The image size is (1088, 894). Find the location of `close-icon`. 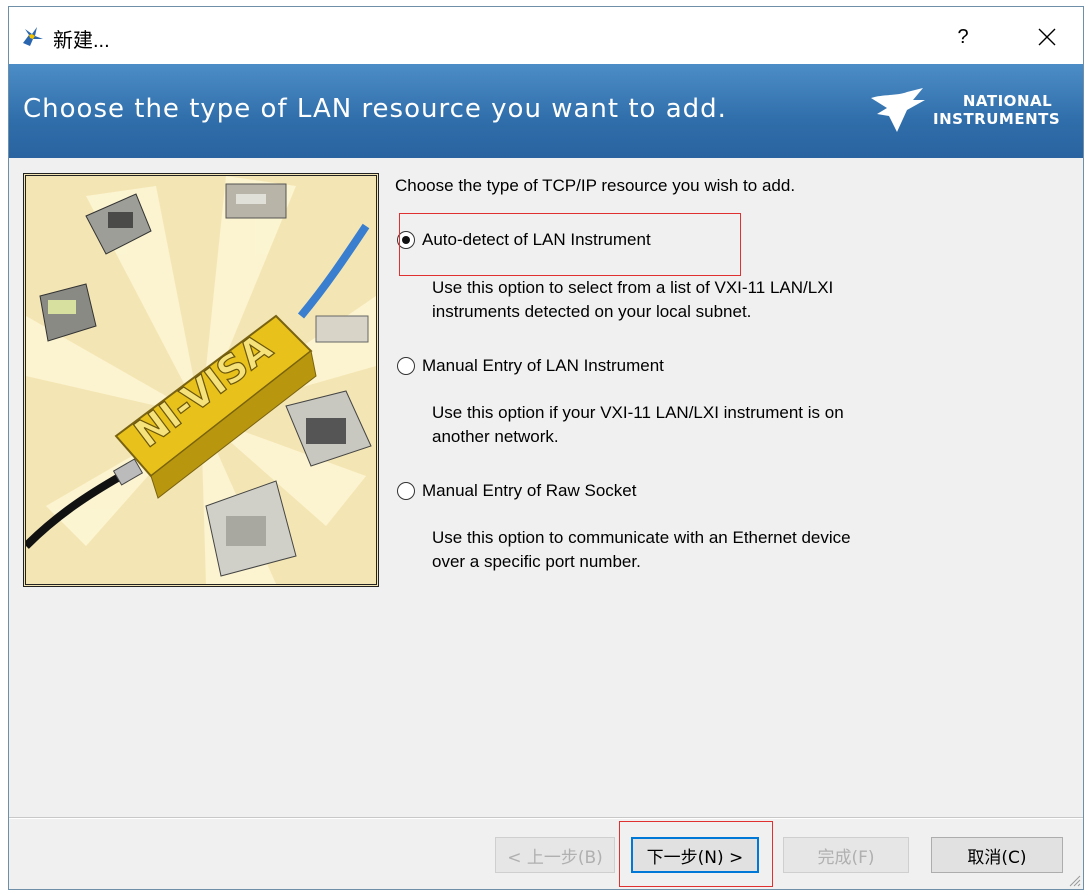

close-icon is located at coordinates (1047, 37).